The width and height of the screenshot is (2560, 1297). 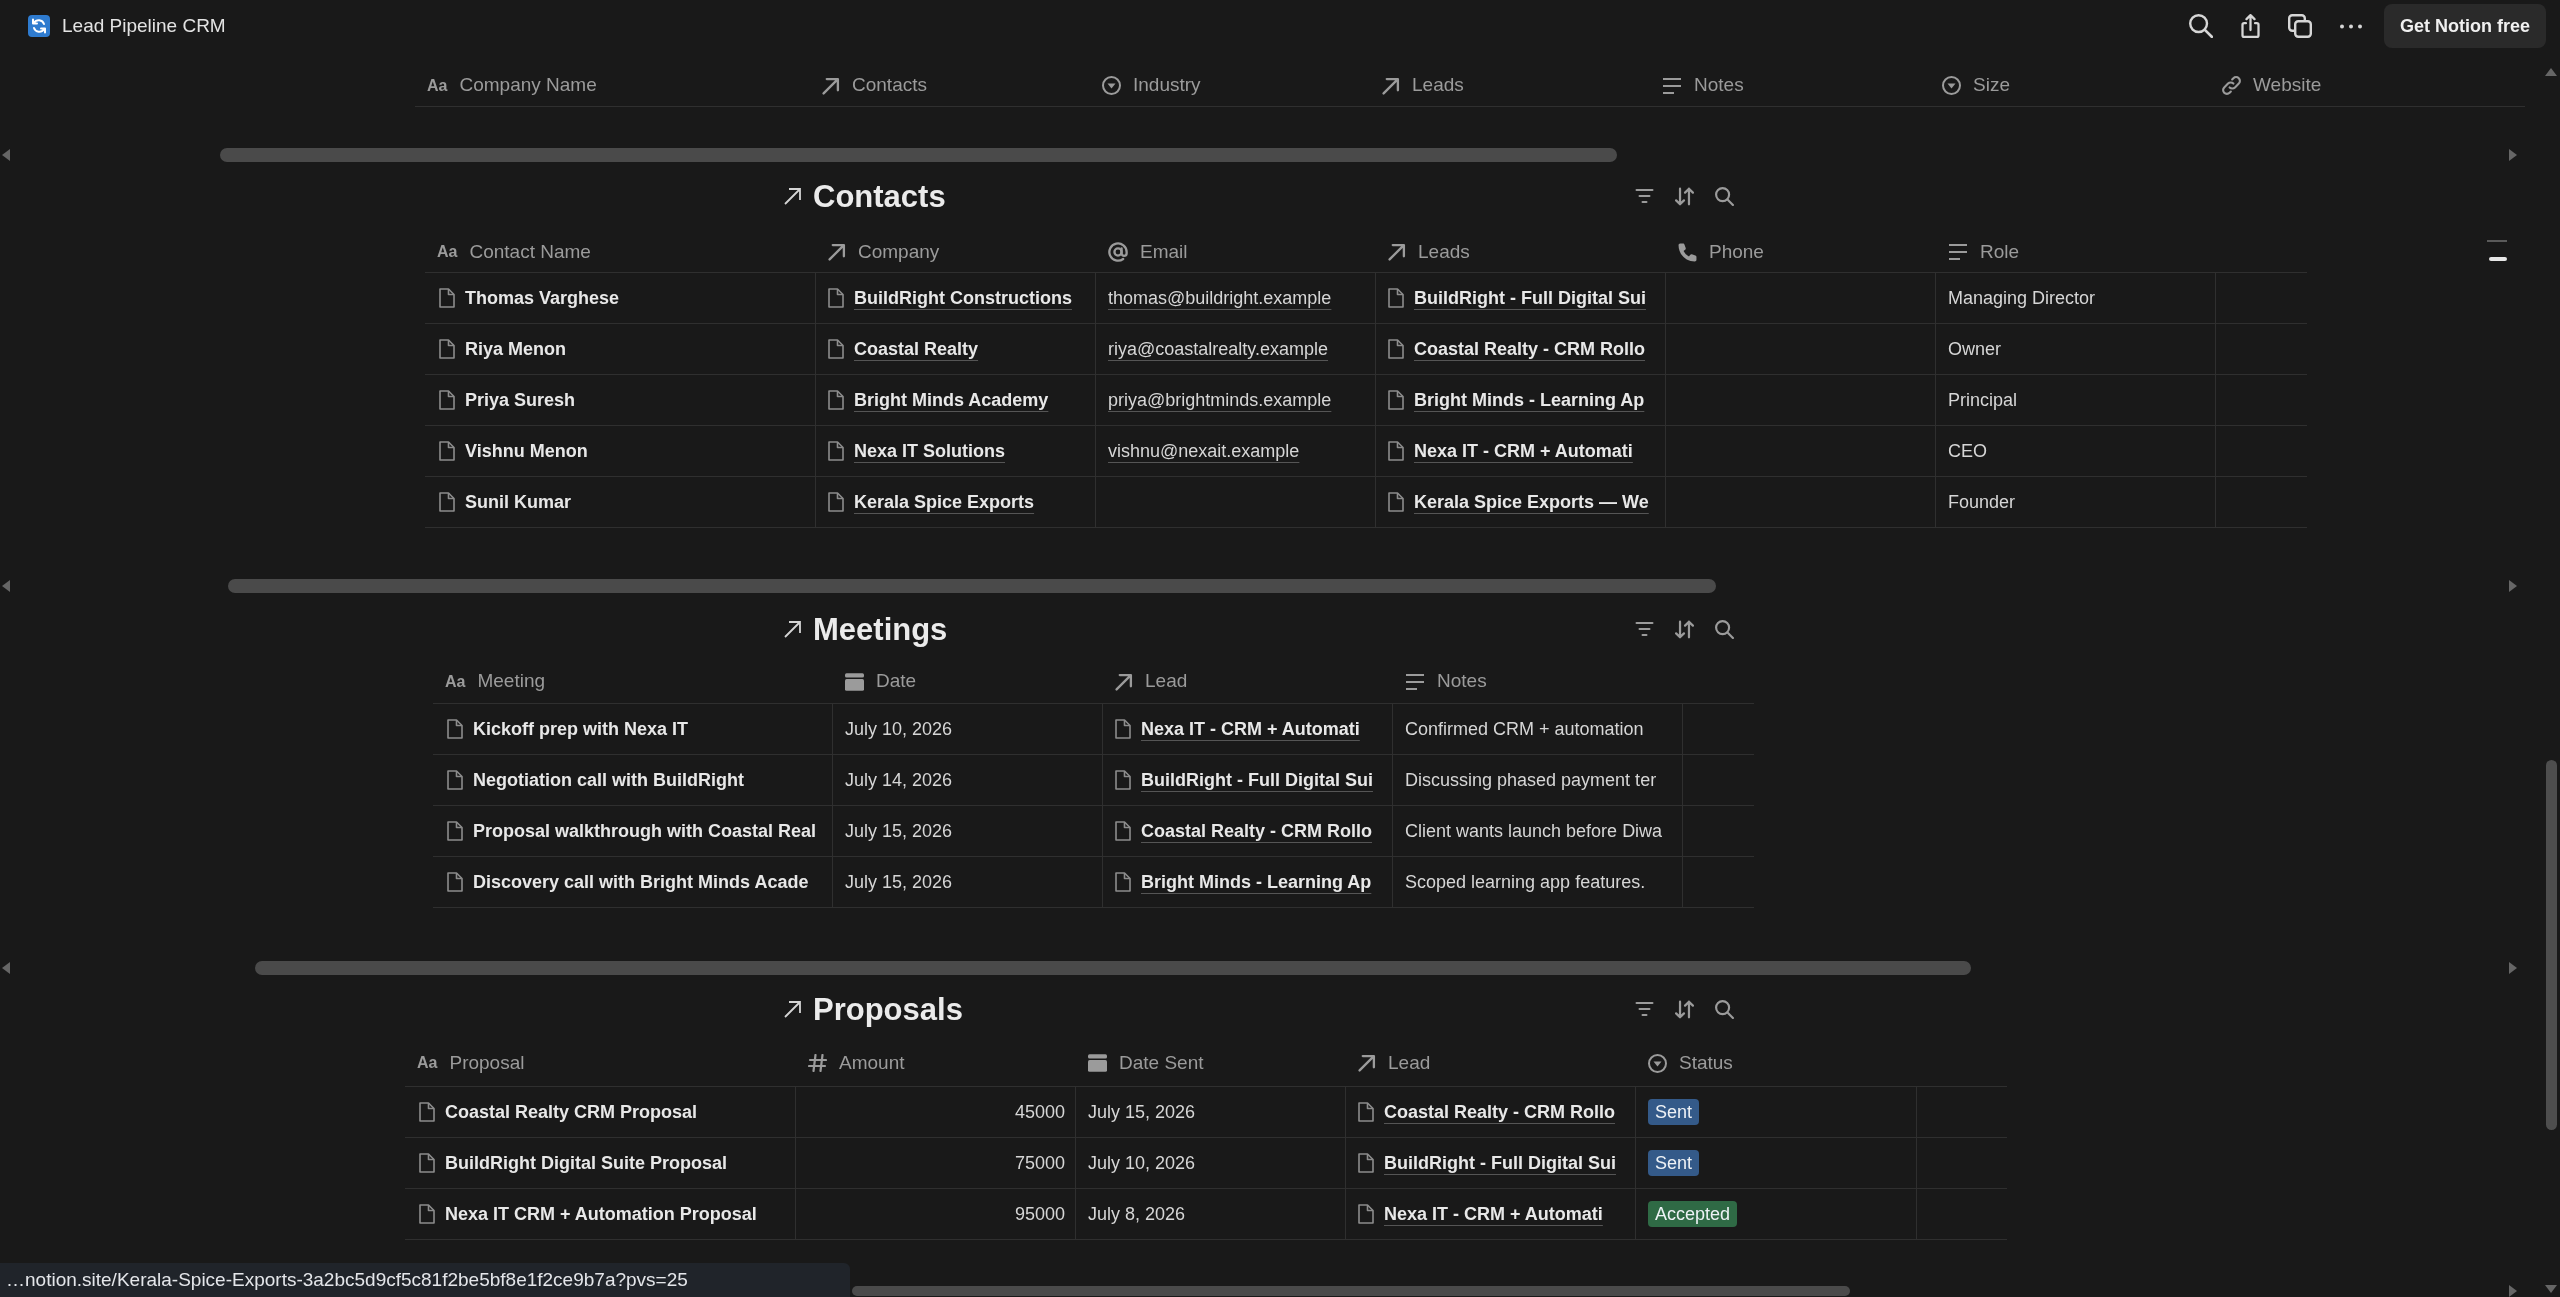 I want to click on relation-link: Kerala Spice Exports — We, so click(x=1518, y=502).